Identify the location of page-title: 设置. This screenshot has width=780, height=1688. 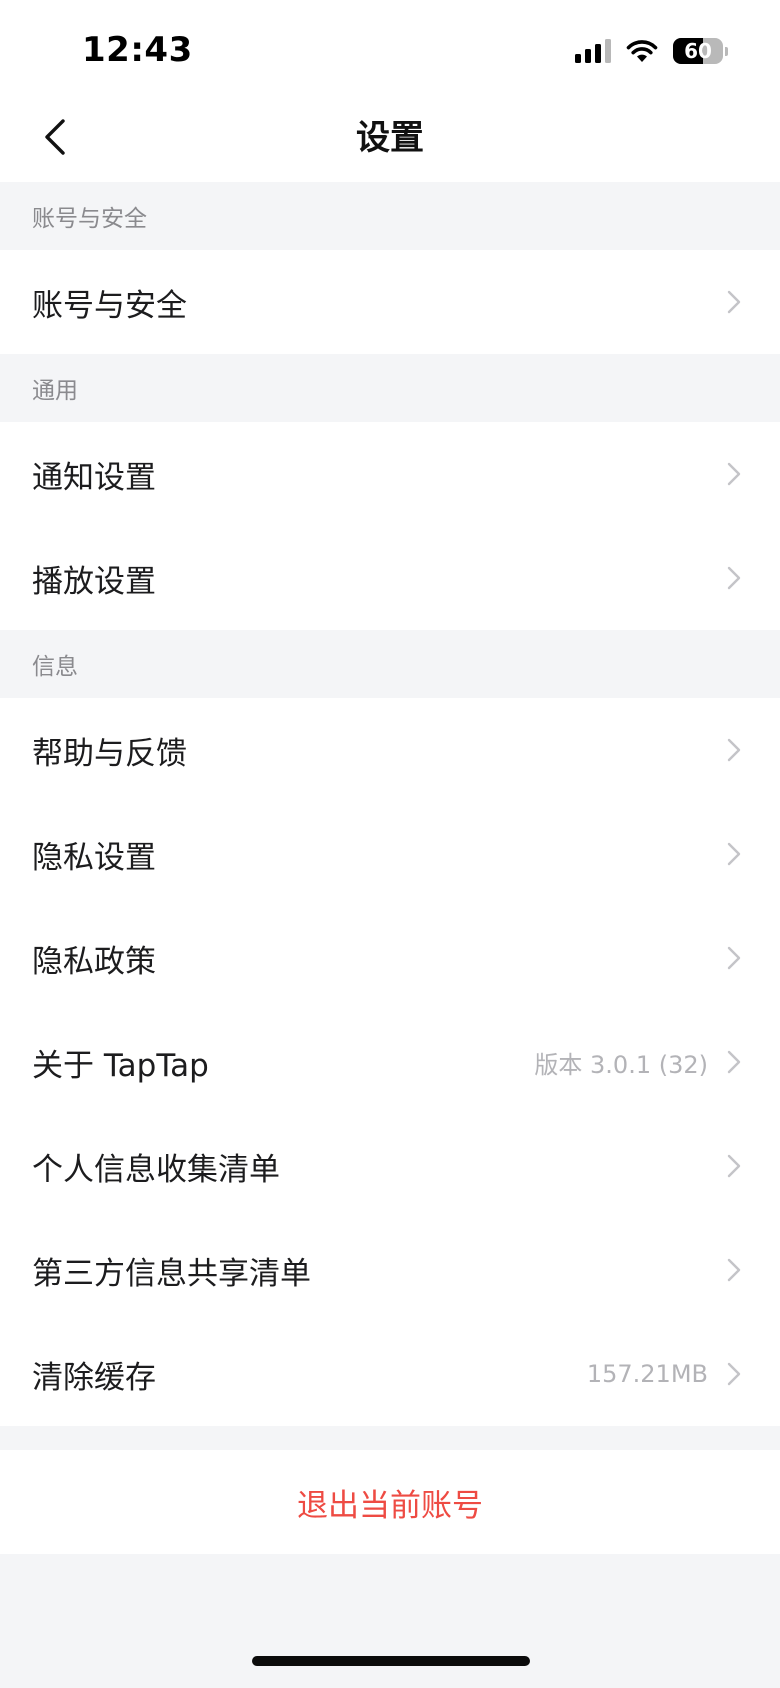
(390, 138).